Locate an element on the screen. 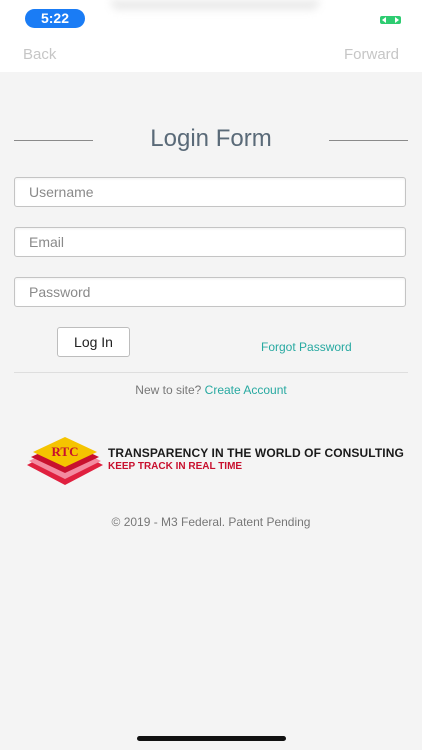 The image size is (422, 750). back-button: Back is located at coordinates (39, 54).